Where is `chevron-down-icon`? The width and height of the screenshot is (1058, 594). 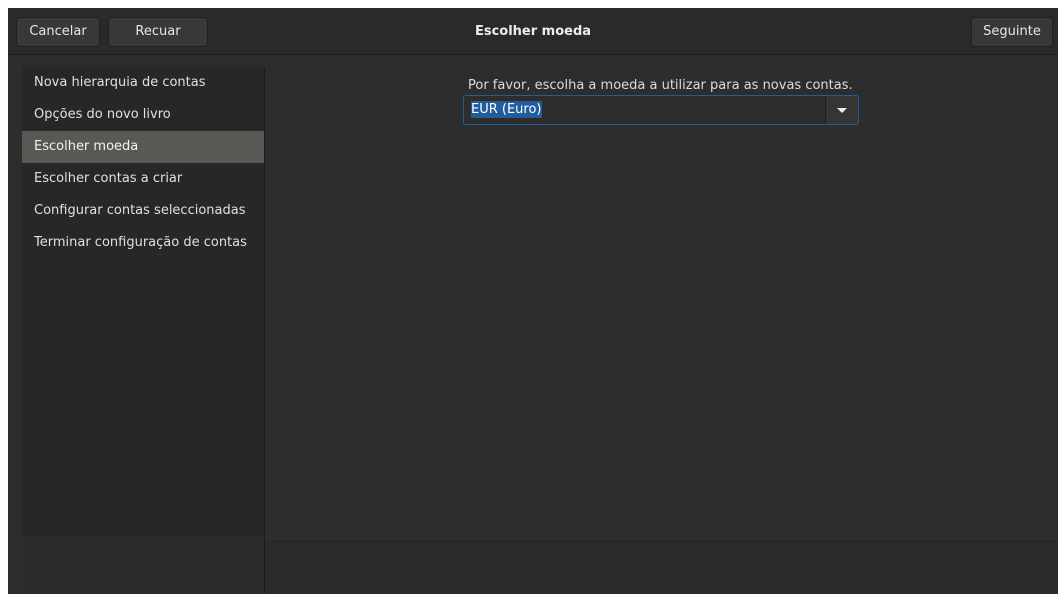
chevron-down-icon is located at coordinates (842, 110).